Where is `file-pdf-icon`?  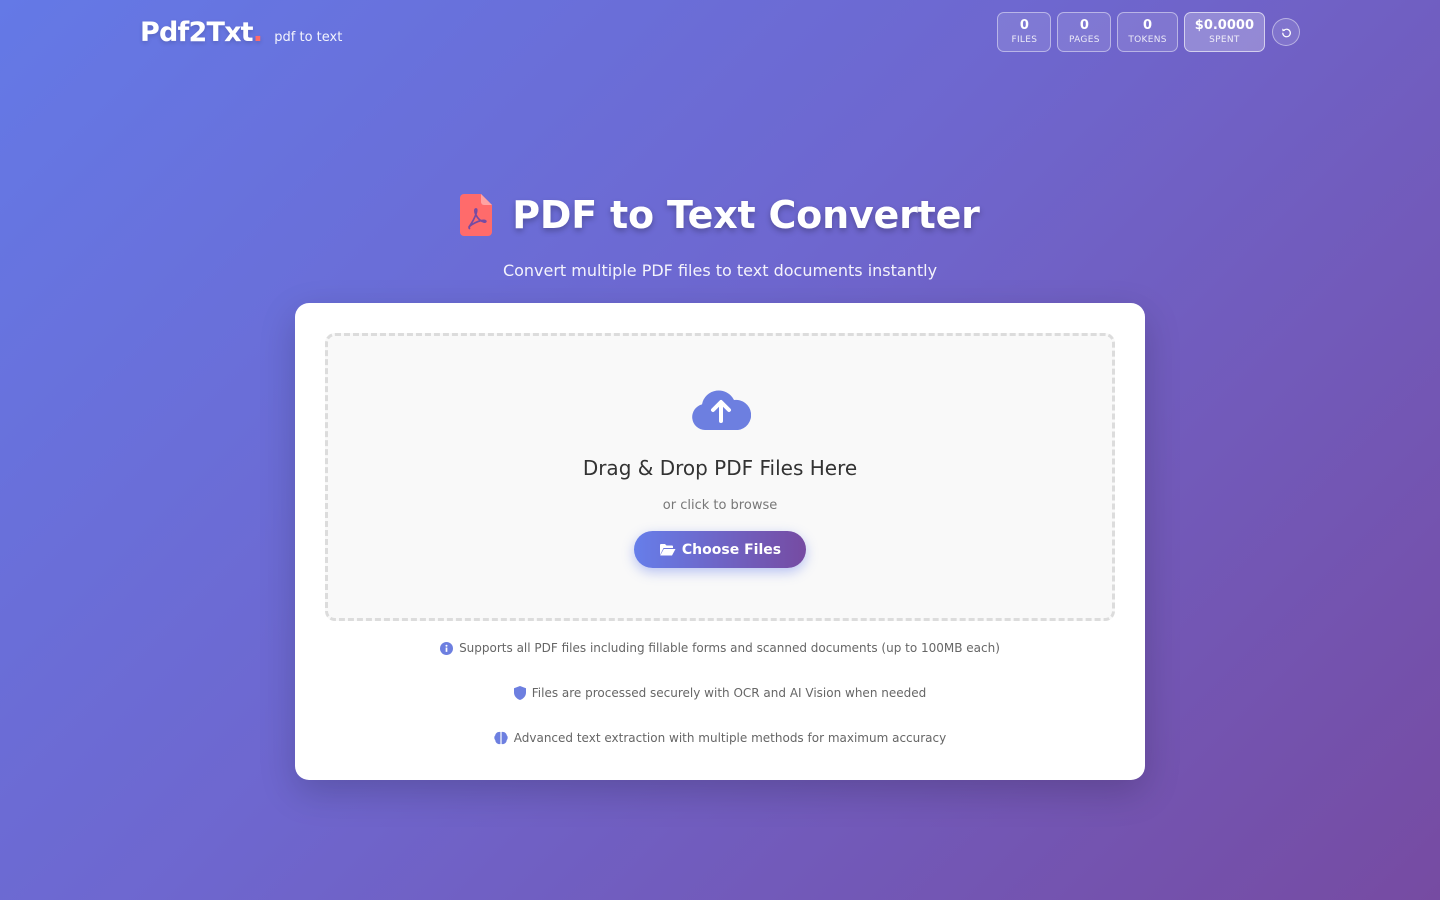
file-pdf-icon is located at coordinates (476, 215).